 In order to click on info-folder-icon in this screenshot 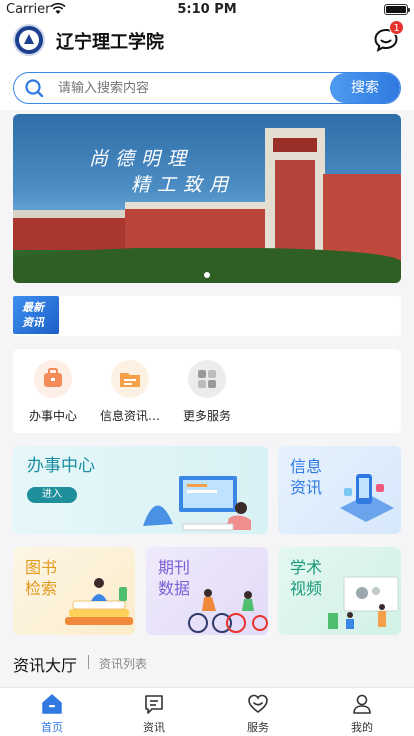, I will do `click(130, 379)`.